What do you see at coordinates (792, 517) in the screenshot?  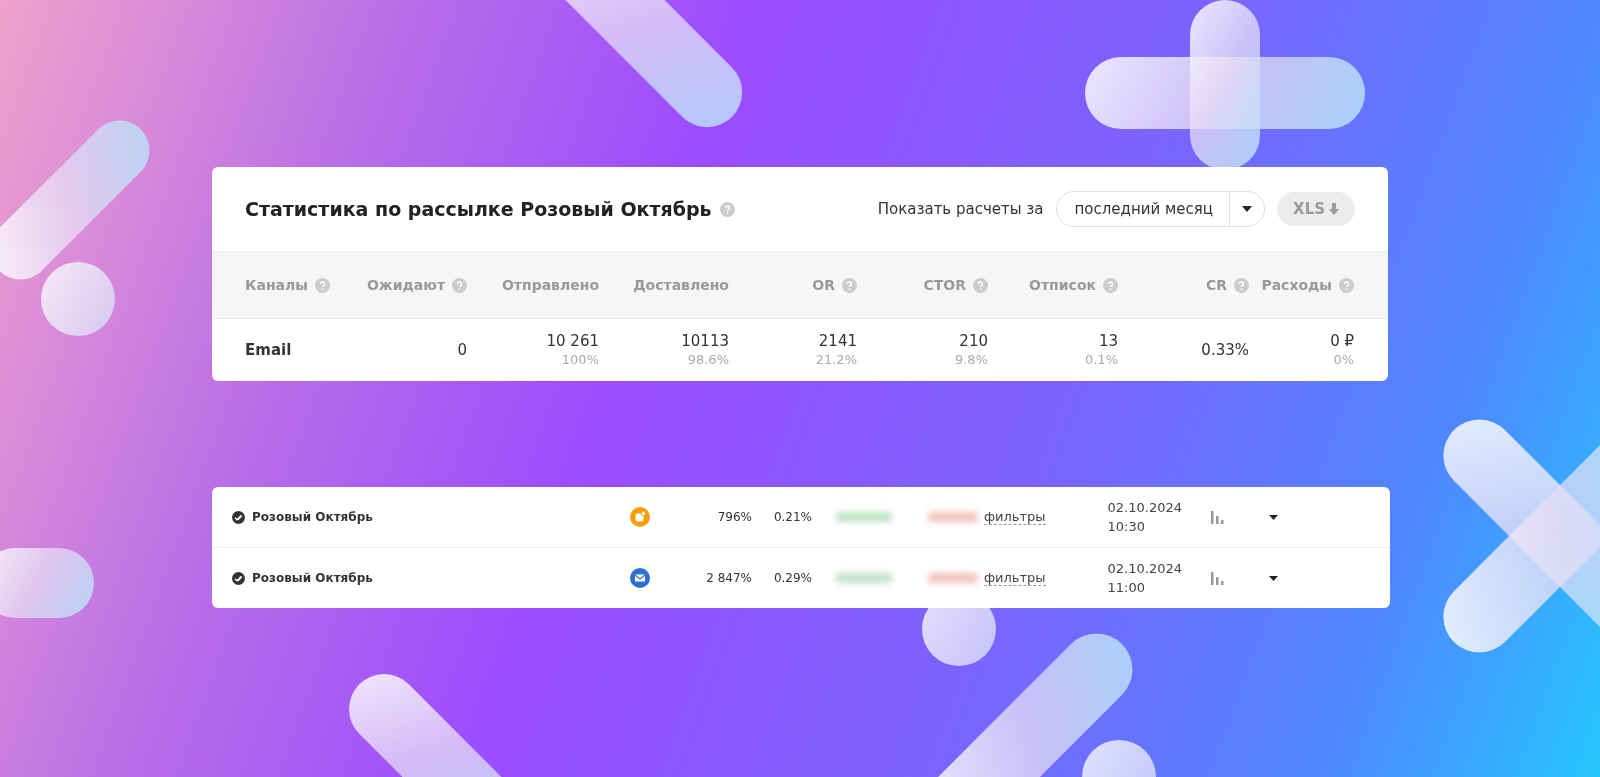 I see `table-cell-text: 0.21%` at bounding box center [792, 517].